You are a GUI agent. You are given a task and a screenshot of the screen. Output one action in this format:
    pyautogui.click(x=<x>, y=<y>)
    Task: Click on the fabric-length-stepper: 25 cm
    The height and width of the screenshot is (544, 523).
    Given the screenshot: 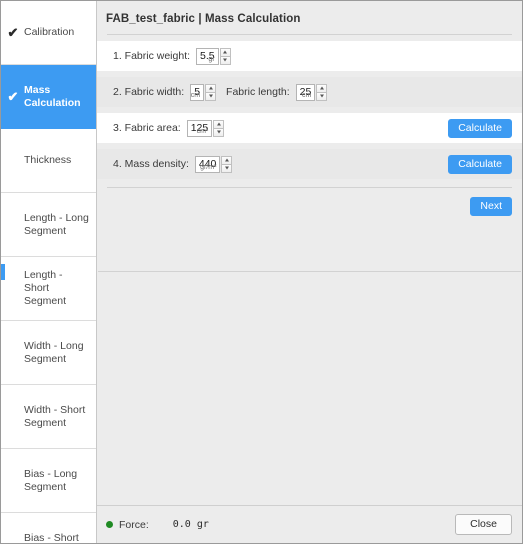 What is the action you would take?
    pyautogui.click(x=311, y=92)
    